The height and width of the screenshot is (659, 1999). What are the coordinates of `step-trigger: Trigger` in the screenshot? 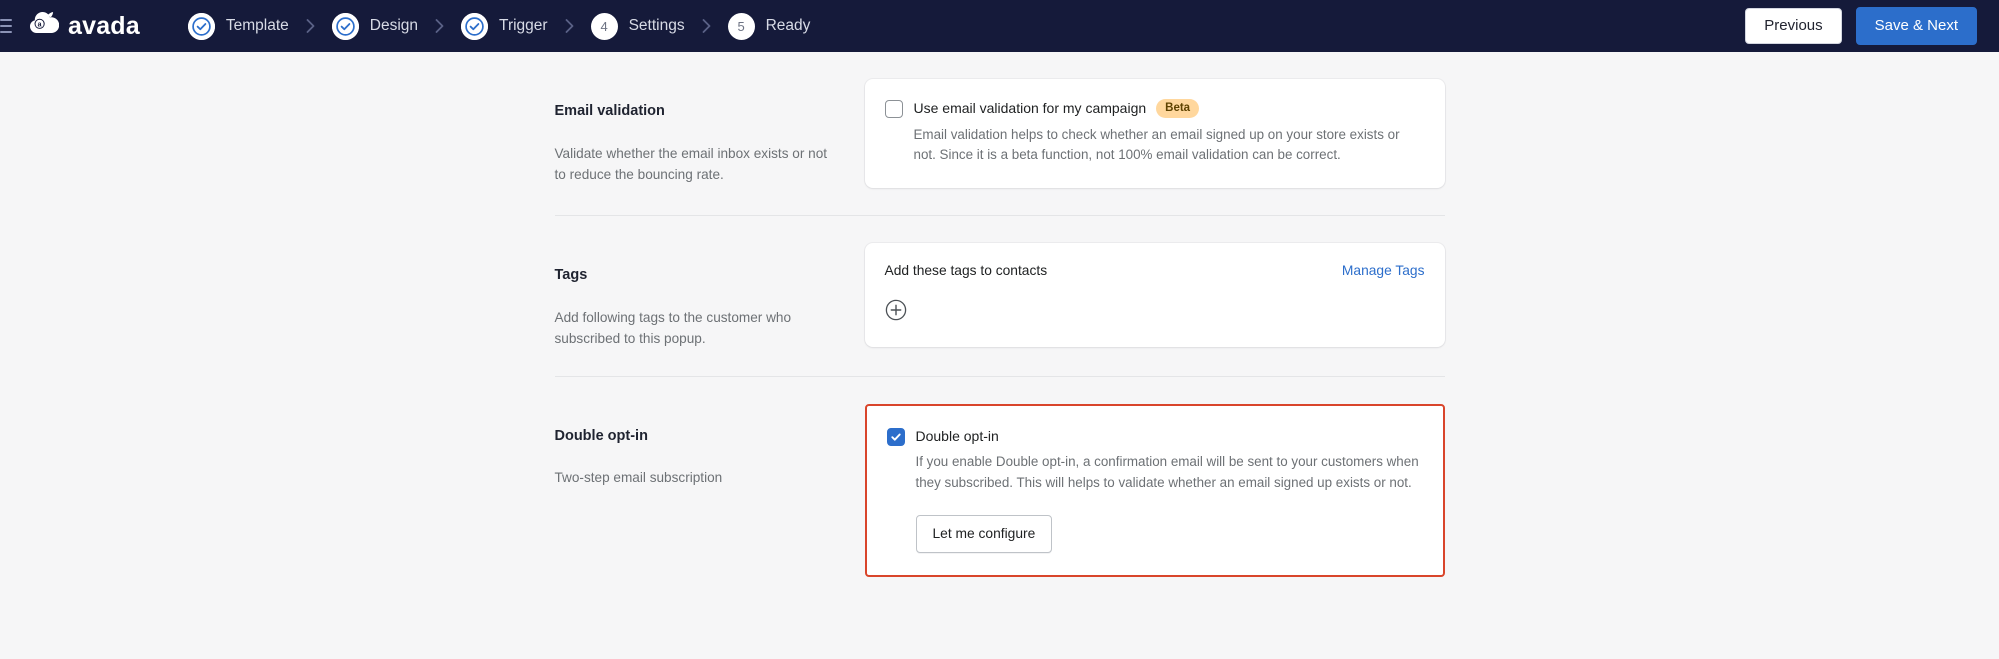 It's located at (504, 26).